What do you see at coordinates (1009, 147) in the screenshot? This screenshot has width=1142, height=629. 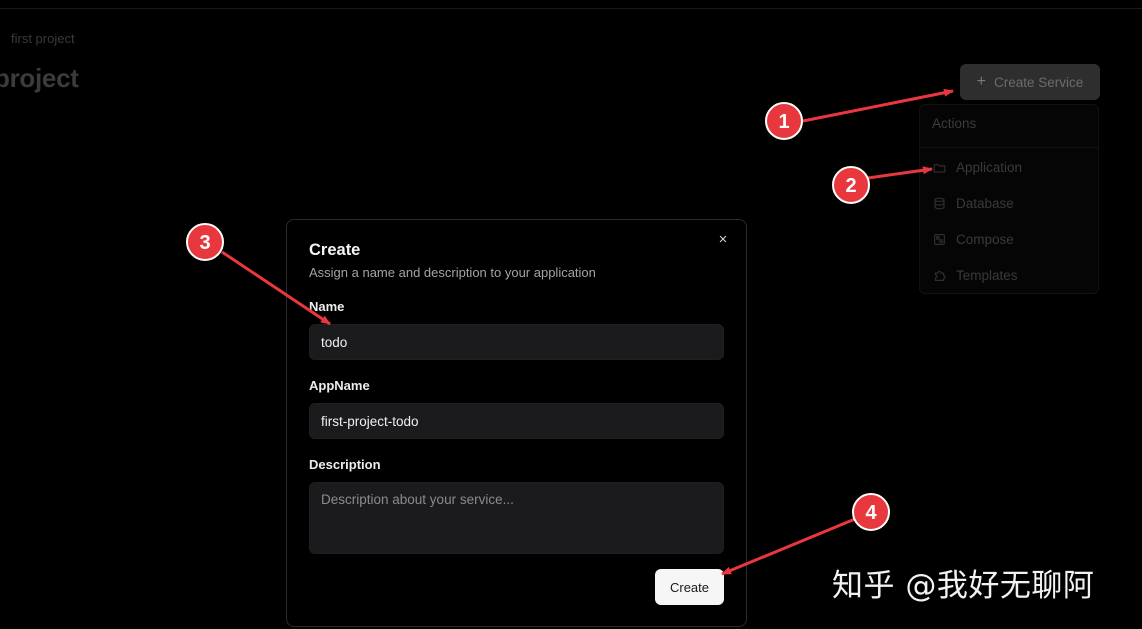 I see `menu-divider` at bounding box center [1009, 147].